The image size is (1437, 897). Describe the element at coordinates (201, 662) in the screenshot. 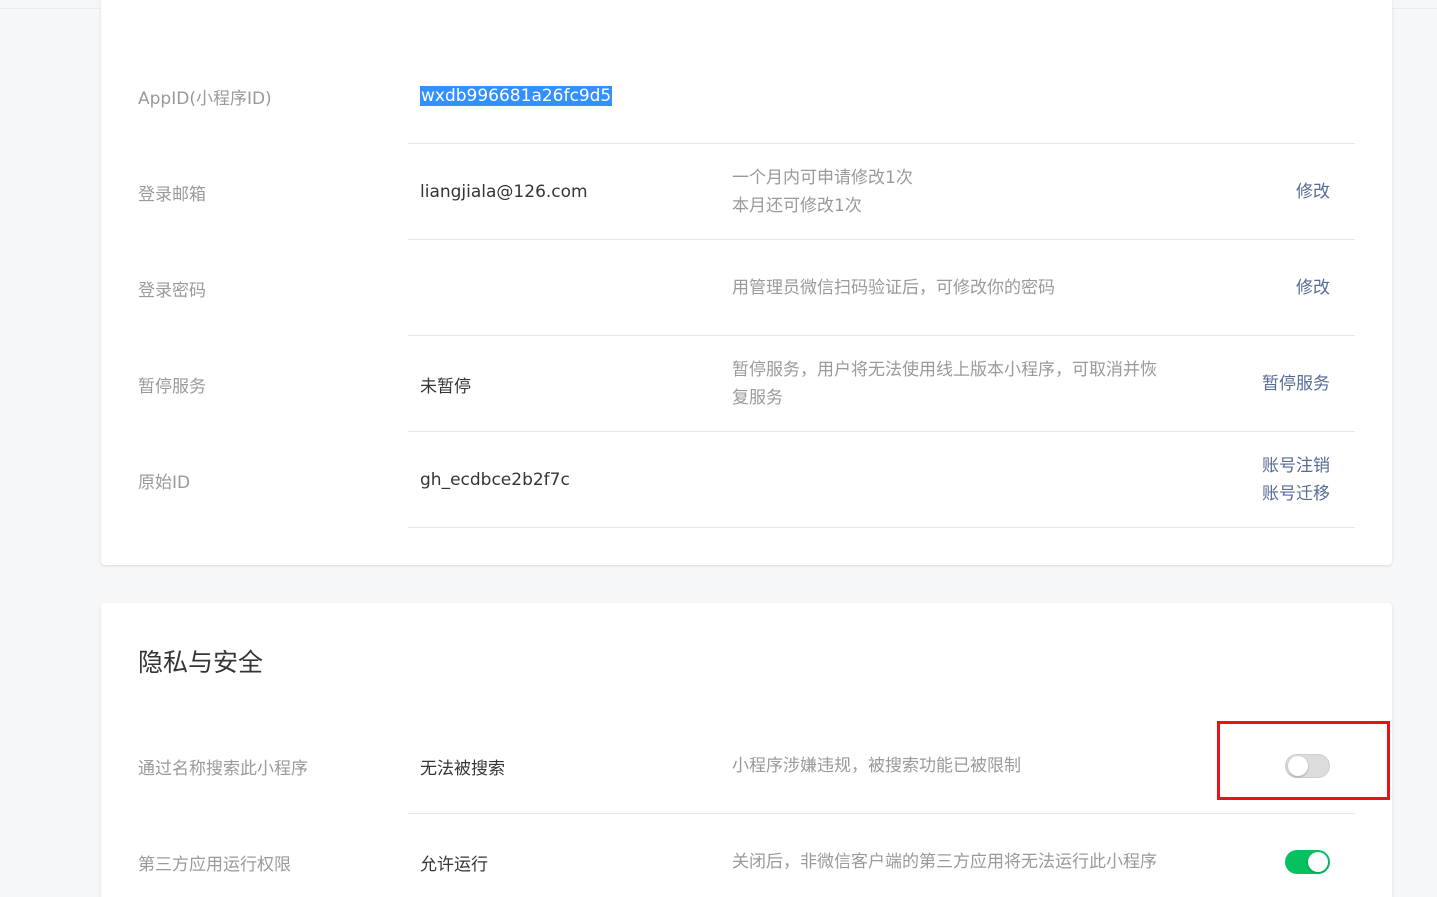

I see `section-title: 隐私与安全` at that location.